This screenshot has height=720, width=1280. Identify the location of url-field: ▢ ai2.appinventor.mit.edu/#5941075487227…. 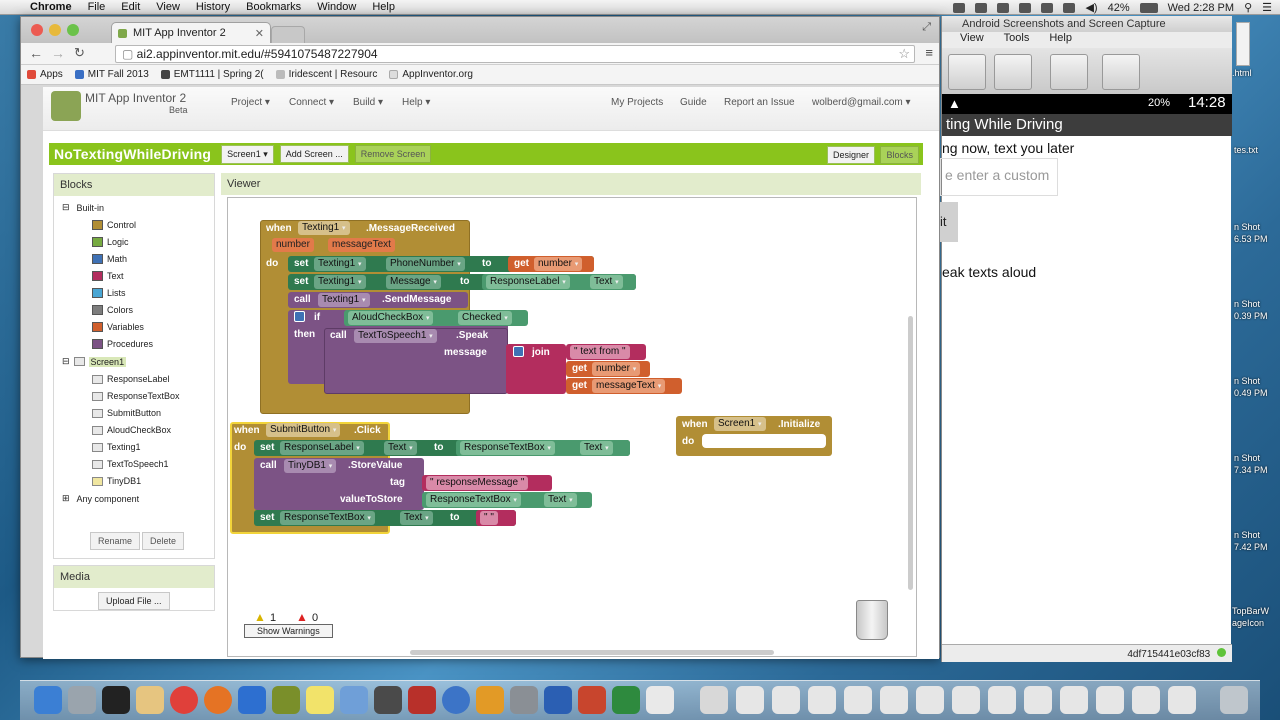
(515, 54).